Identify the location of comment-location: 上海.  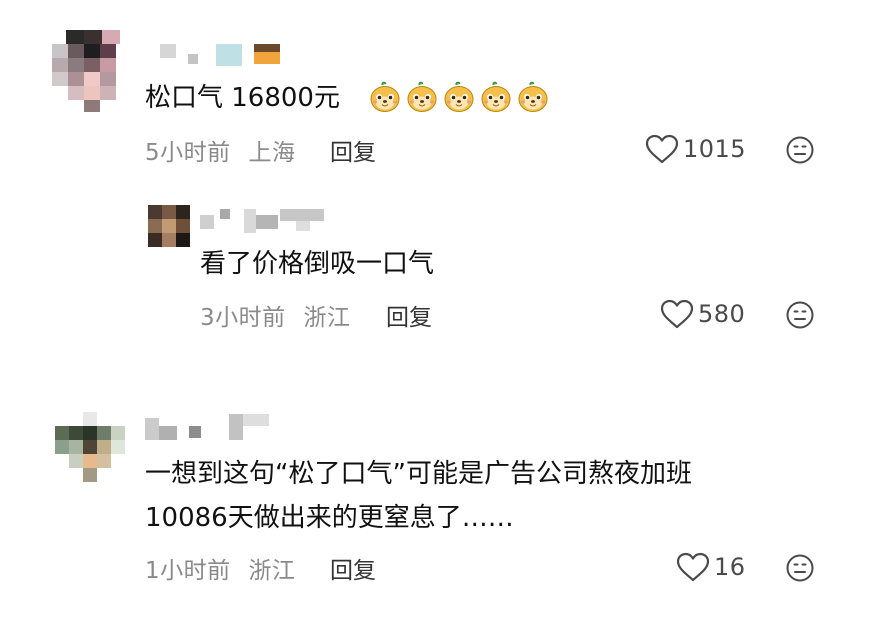
(272, 153).